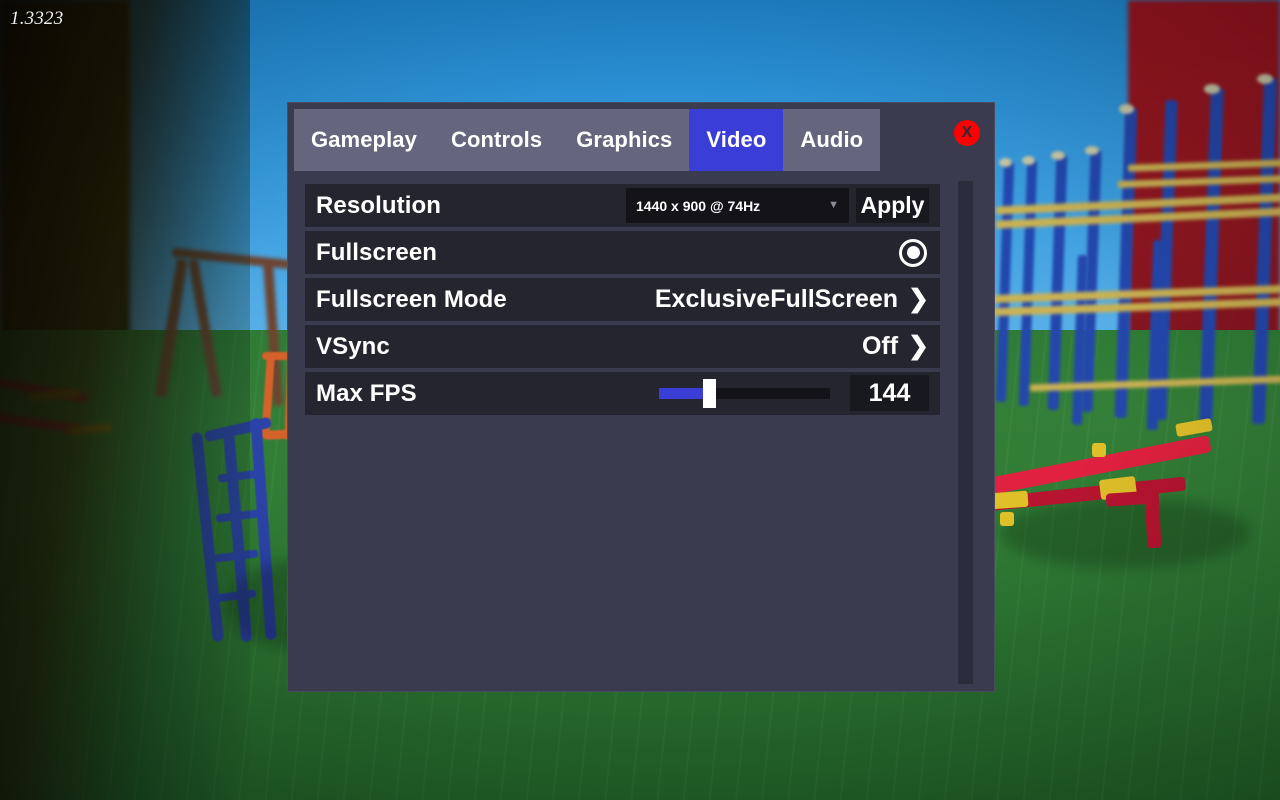  I want to click on seesaw-handle-low, so click(1007, 519).